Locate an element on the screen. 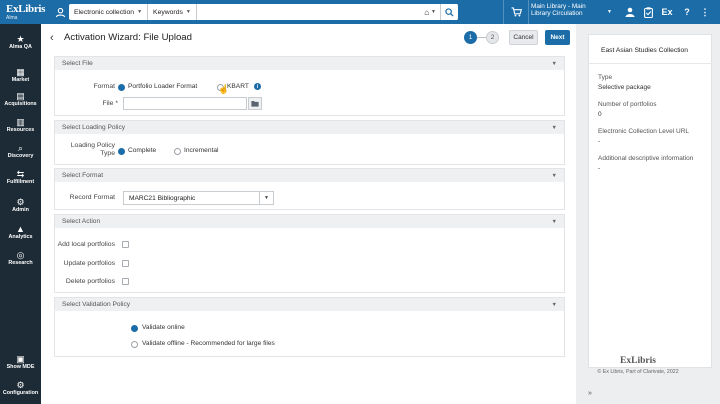  user-icon is located at coordinates (630, 12).